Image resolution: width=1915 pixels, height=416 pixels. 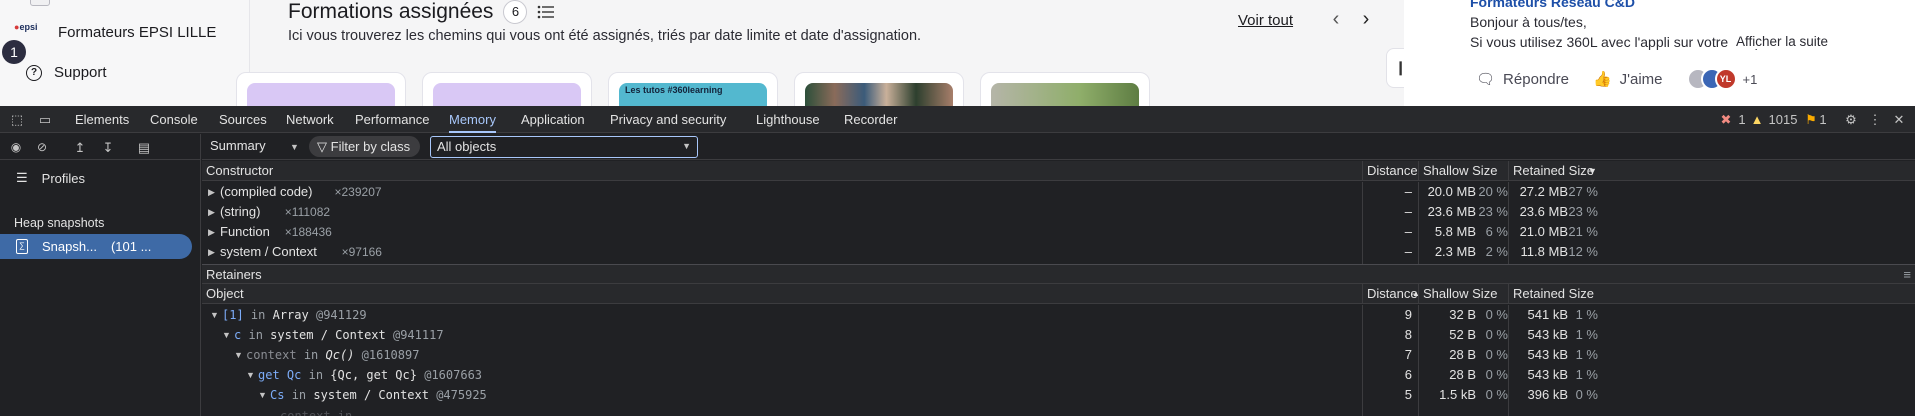 What do you see at coordinates (782, 294) in the screenshot?
I see `col-object: Object` at bounding box center [782, 294].